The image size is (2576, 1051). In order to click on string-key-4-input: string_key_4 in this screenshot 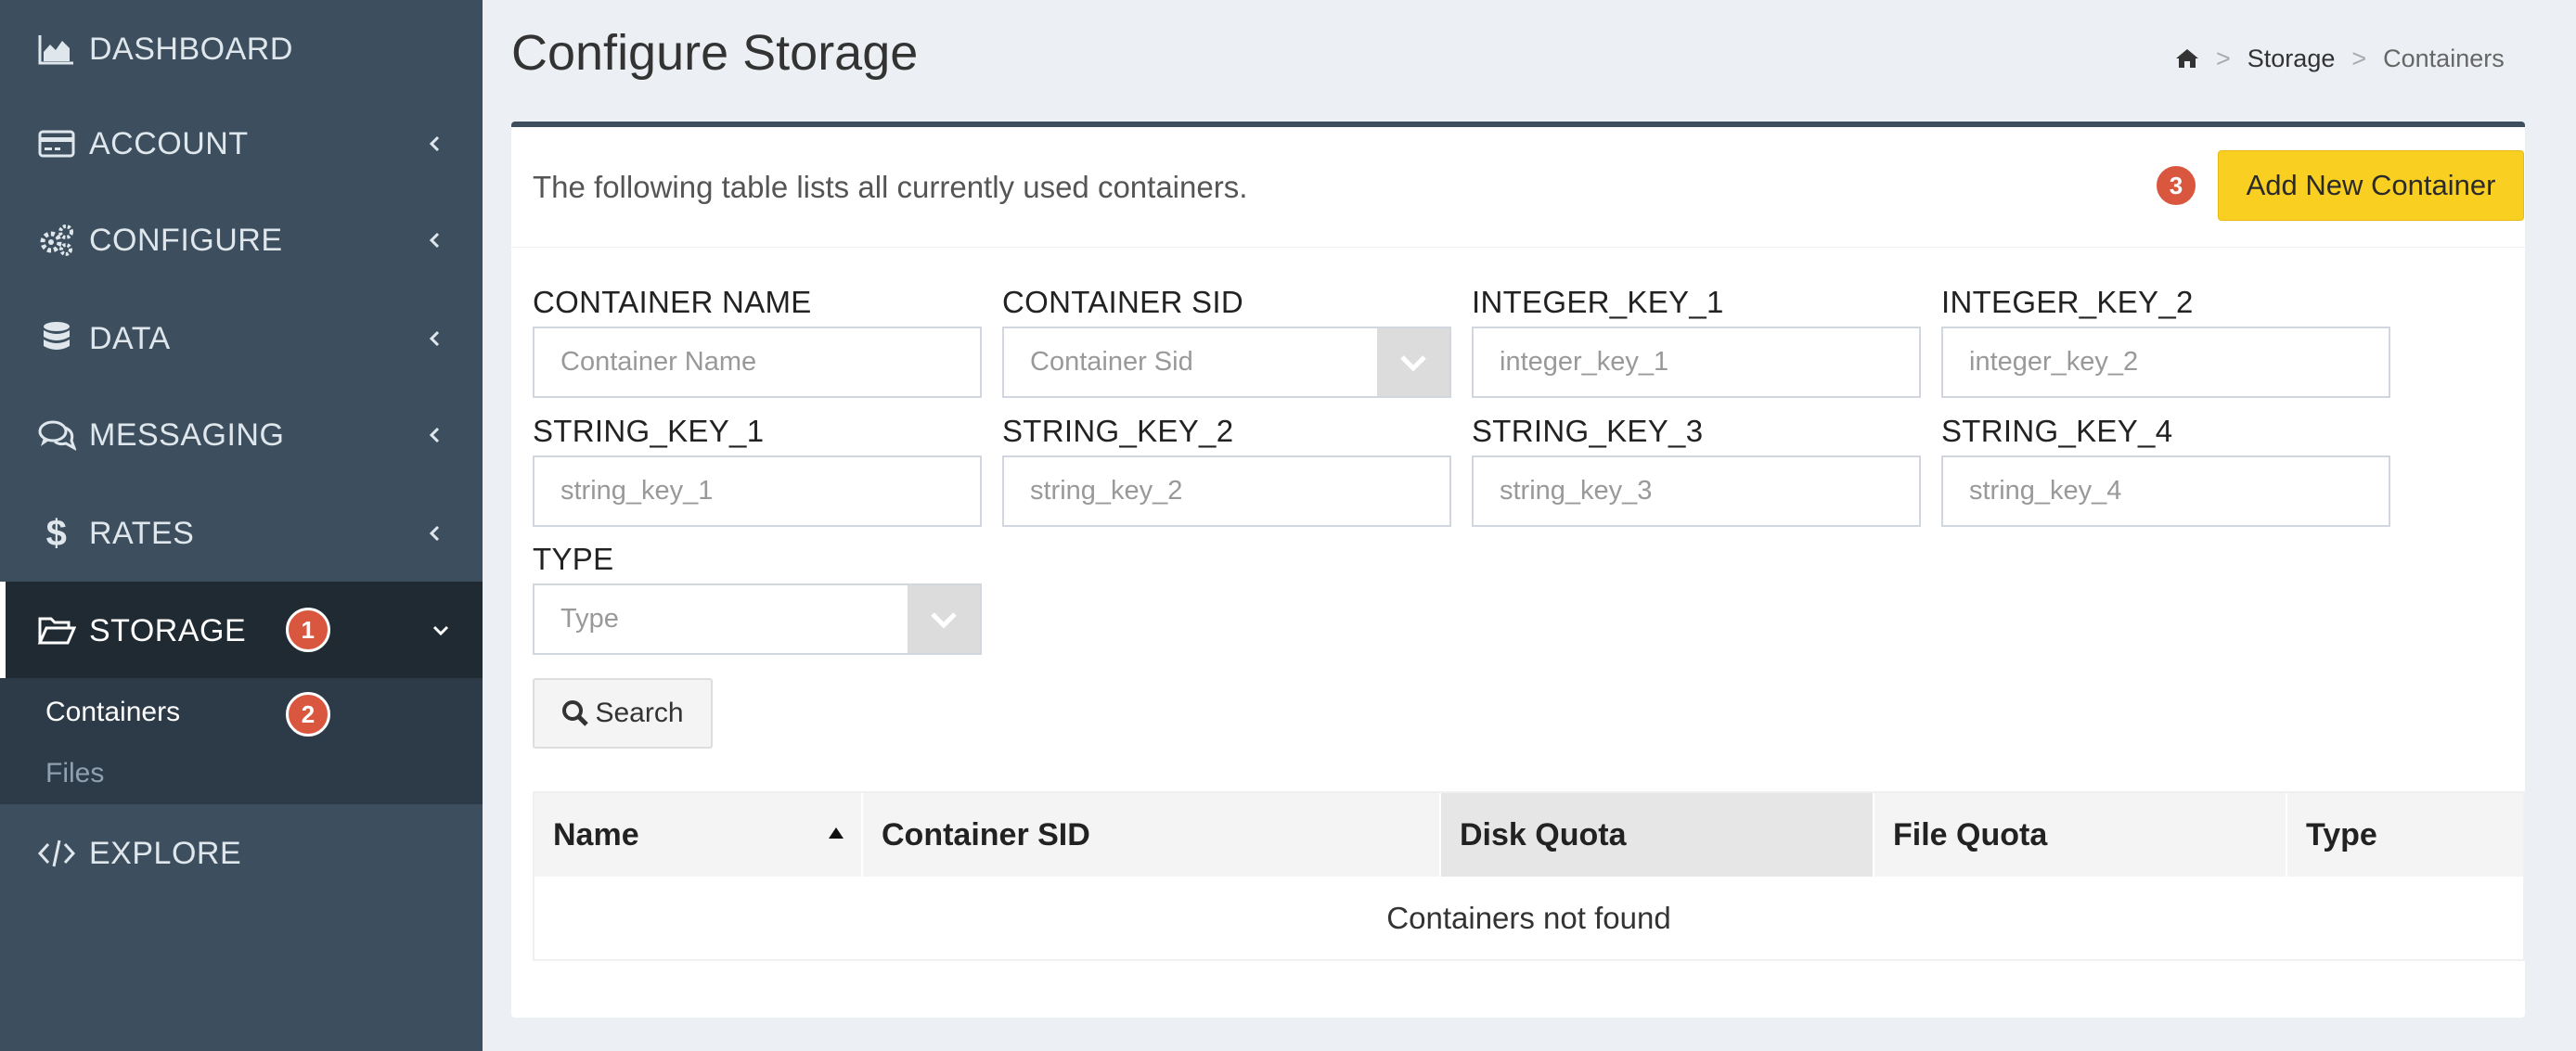, I will do `click(2165, 491)`.